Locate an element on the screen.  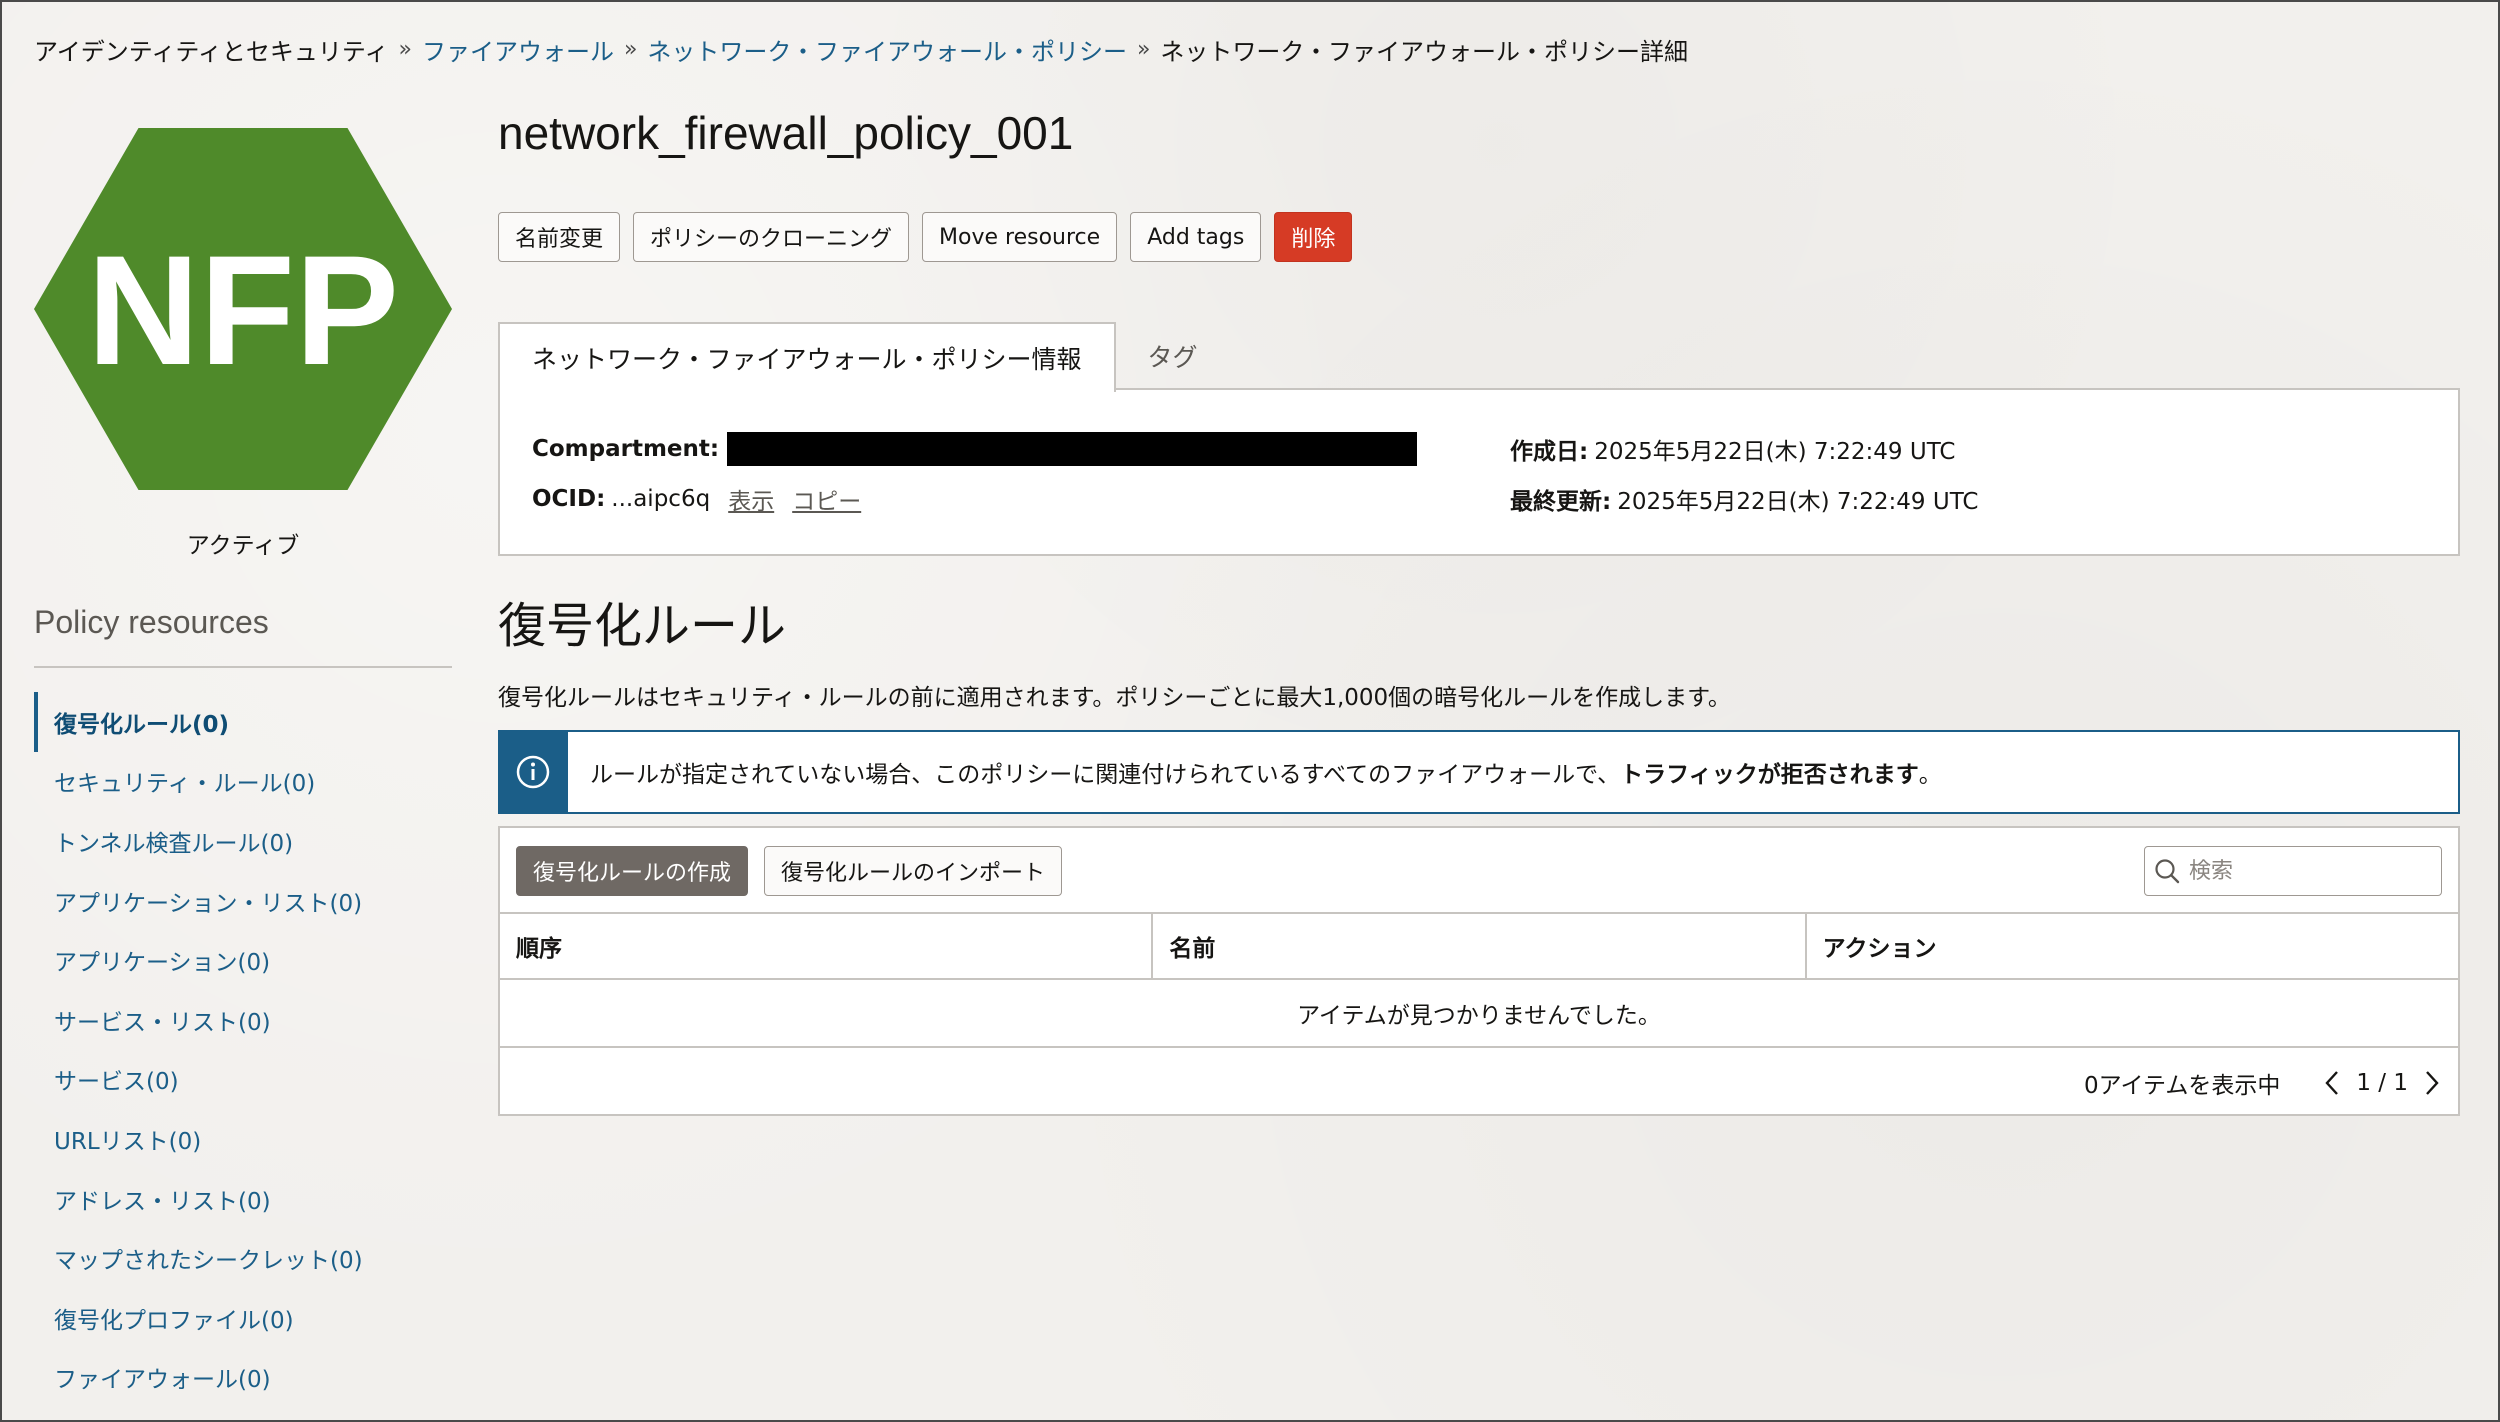
move-resource-button: Move resource is located at coordinates (1020, 237).